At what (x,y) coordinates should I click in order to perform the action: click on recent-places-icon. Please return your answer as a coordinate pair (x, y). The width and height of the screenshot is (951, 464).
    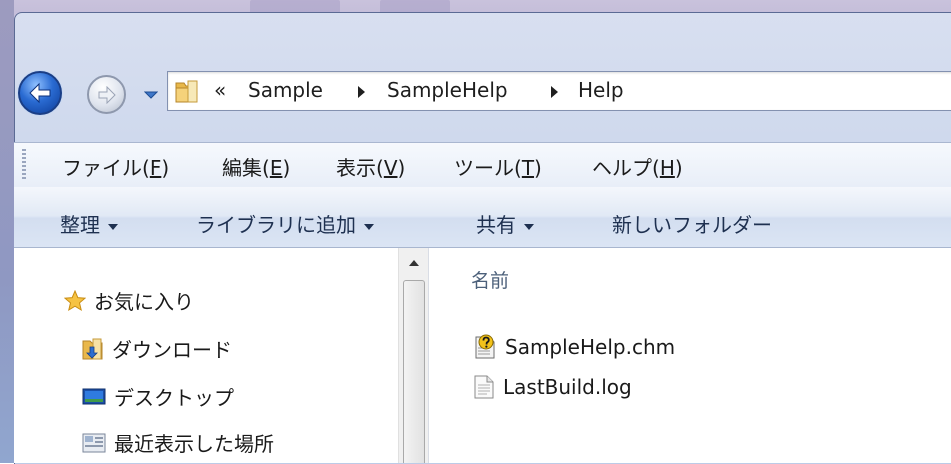
    Looking at the image, I should click on (94, 442).